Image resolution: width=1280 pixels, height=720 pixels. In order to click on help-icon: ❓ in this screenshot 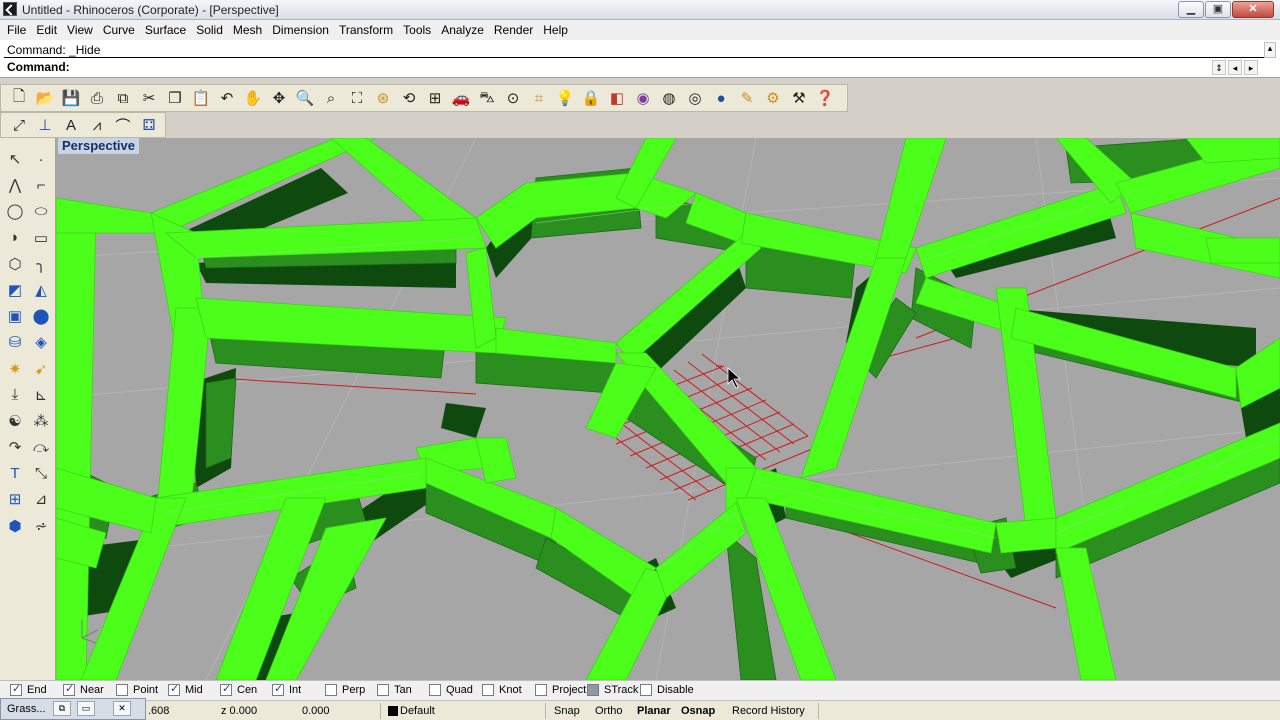, I will do `click(825, 98)`.